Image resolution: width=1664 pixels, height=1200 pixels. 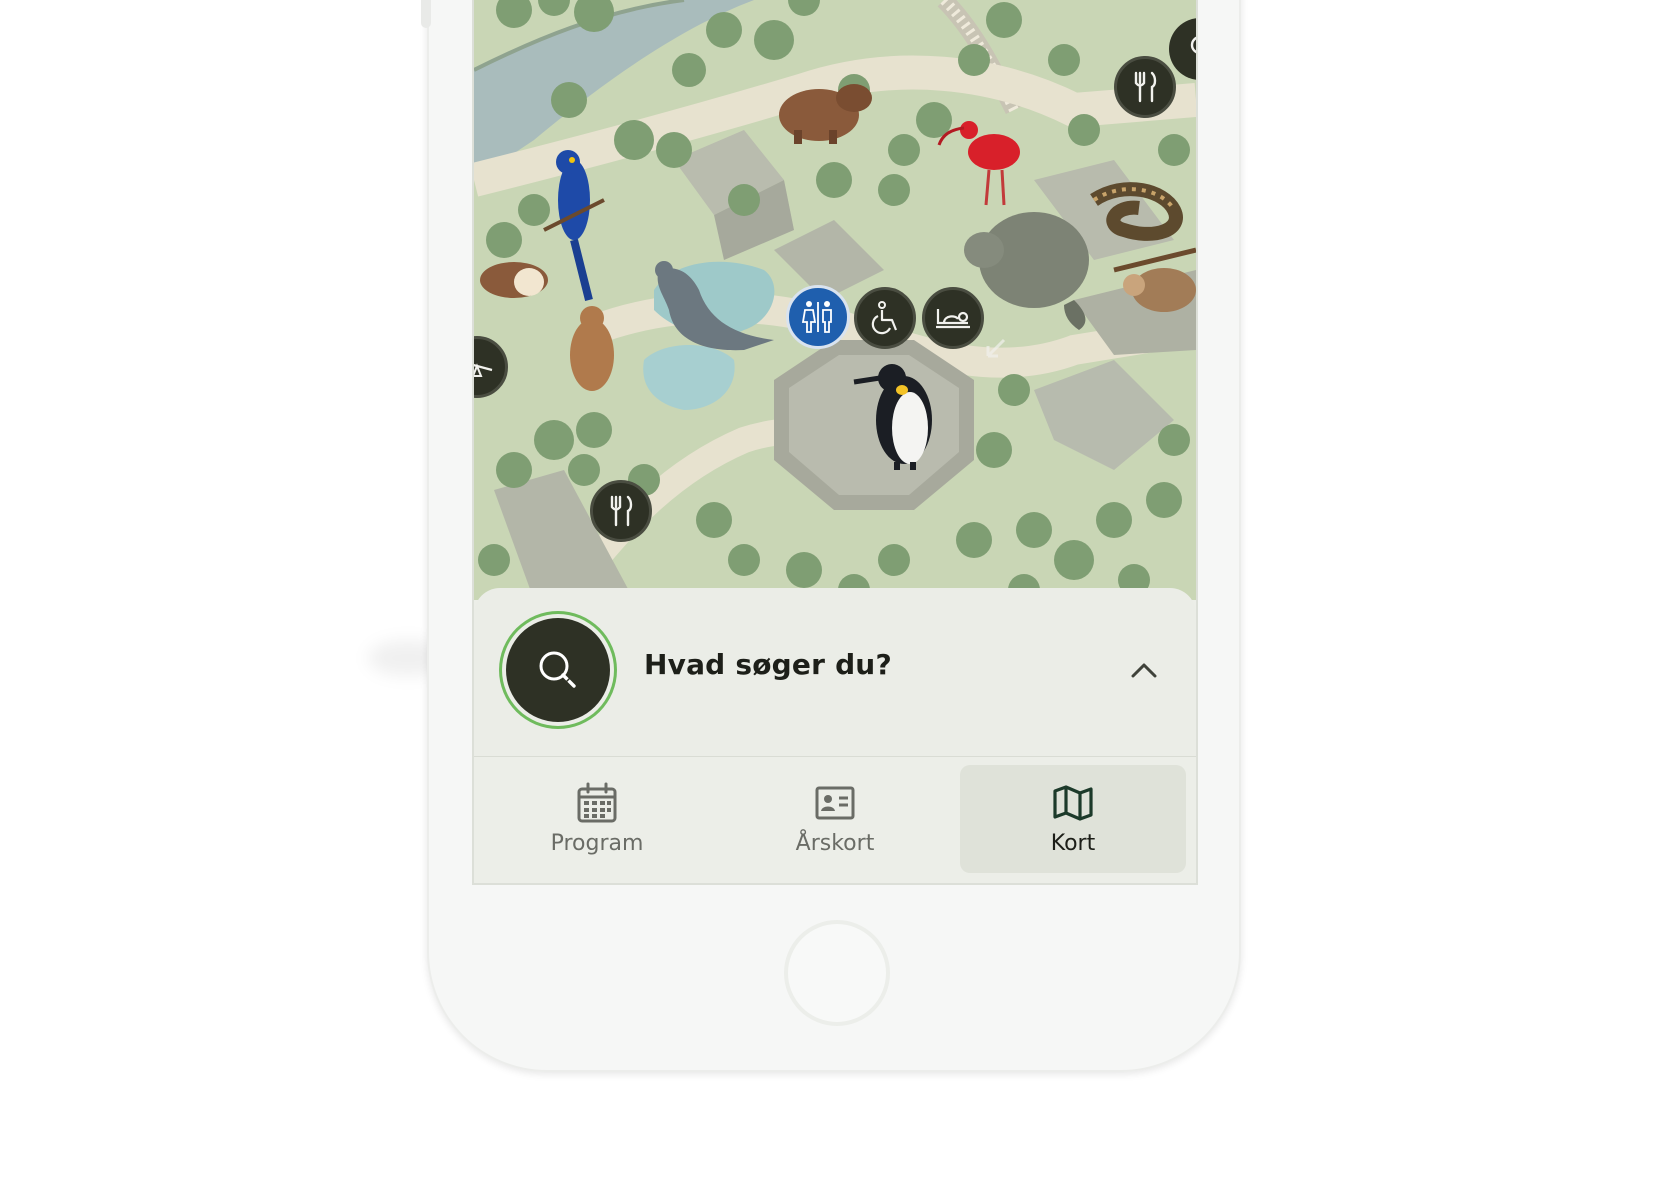 I want to click on map-icon, so click(x=1073, y=803).